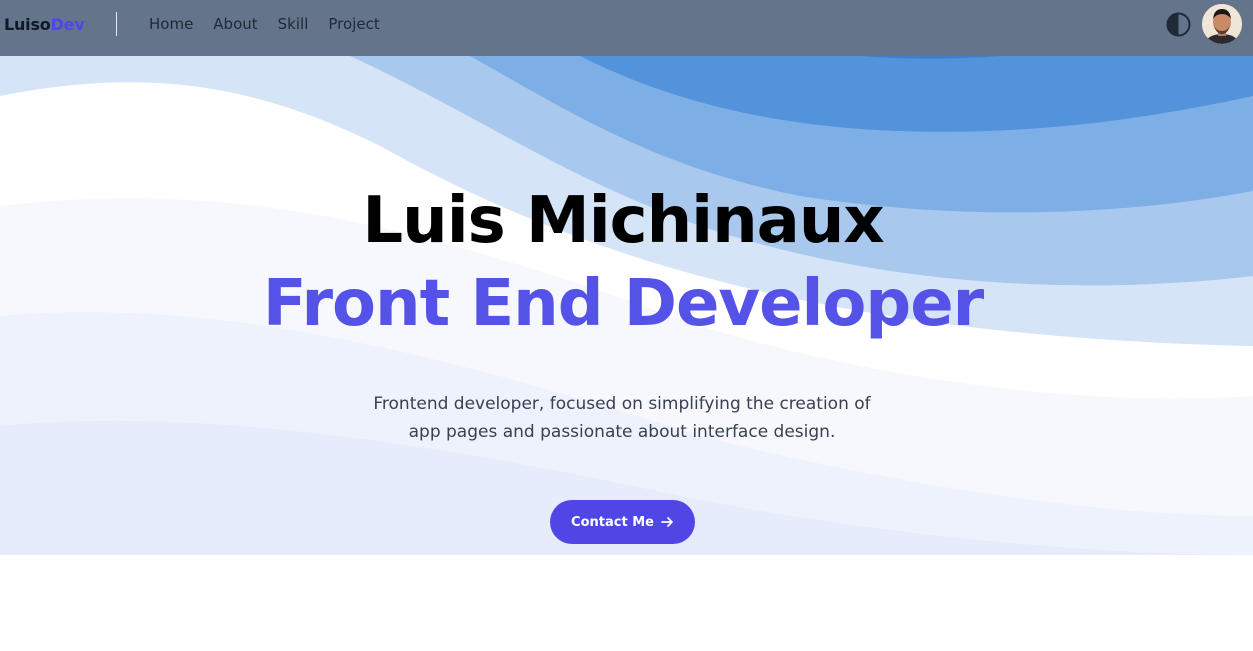 Image resolution: width=1253 pixels, height=651 pixels. Describe the element at coordinates (1222, 24) in the screenshot. I see `user-avatar` at that location.